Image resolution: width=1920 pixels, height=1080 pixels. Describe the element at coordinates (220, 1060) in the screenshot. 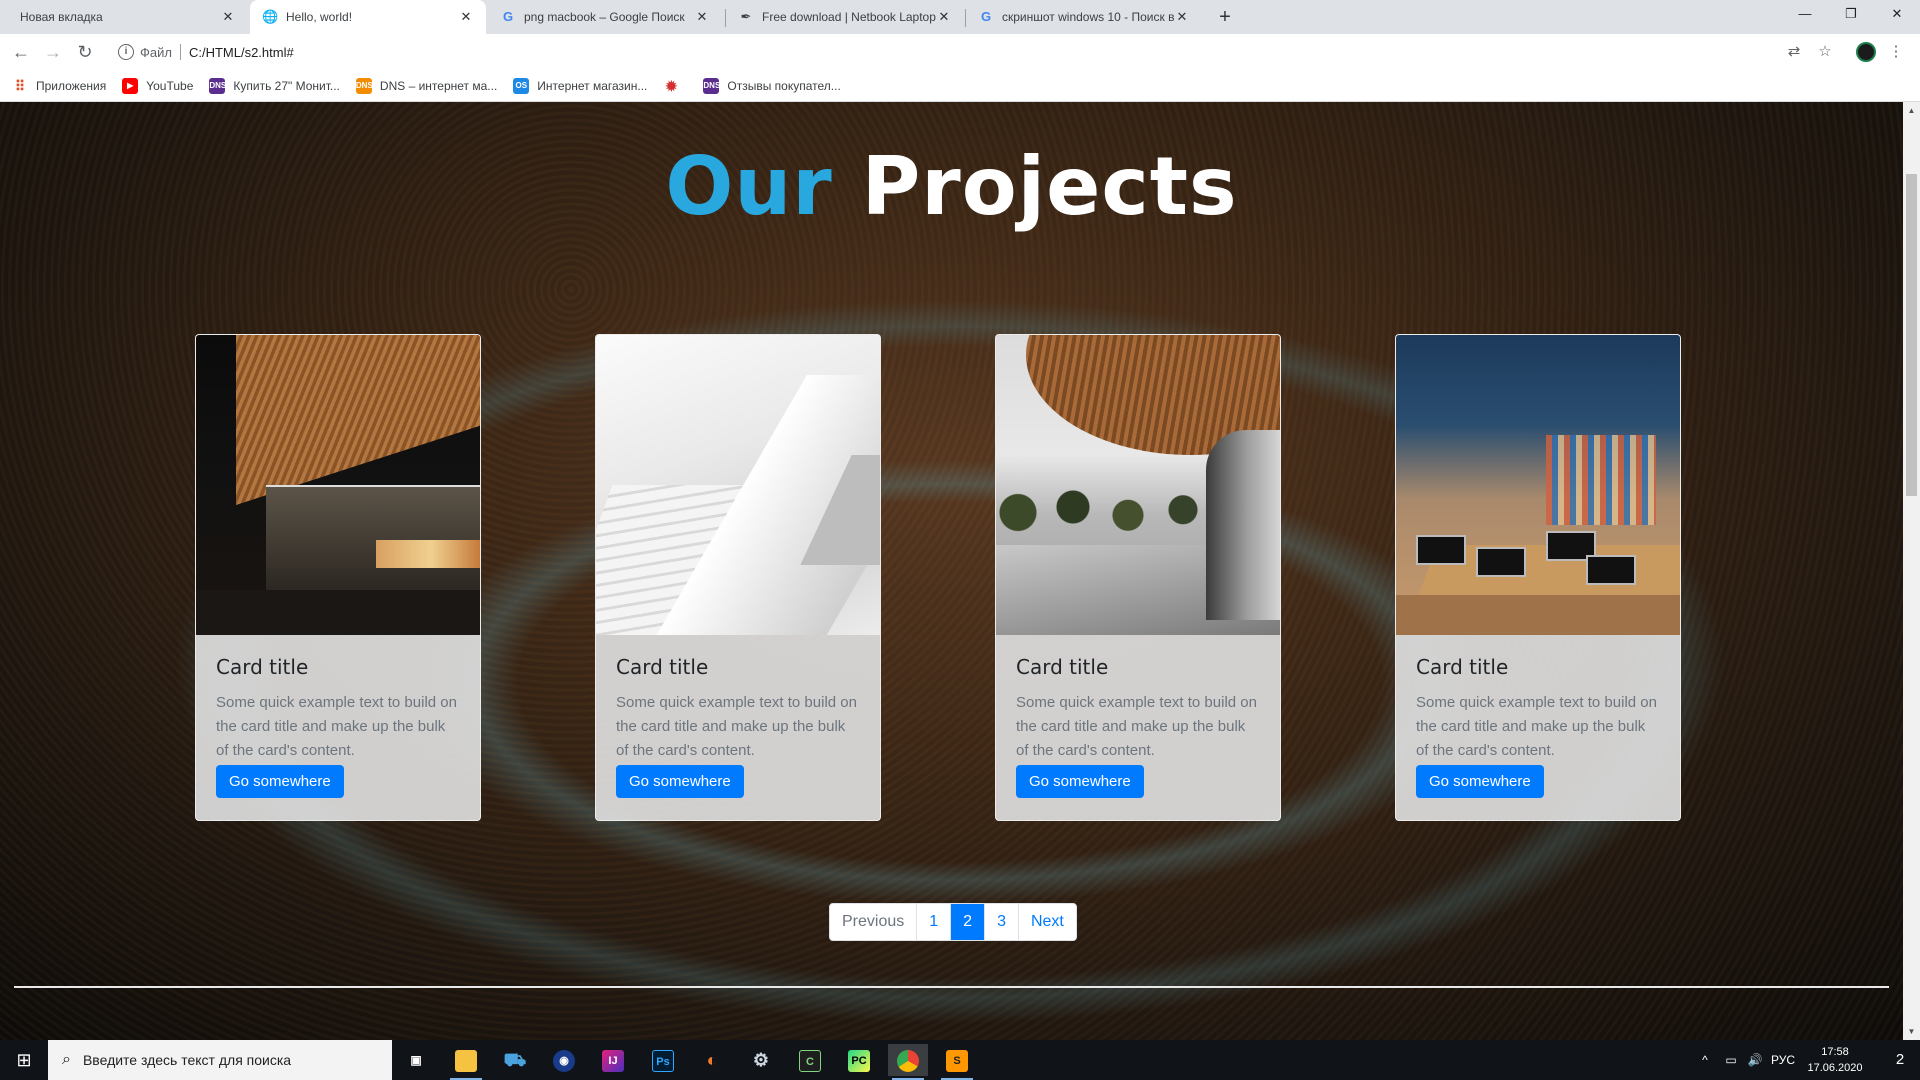

I see `taskbar-search-input: ⌕ Введите здесь текст для поиска` at that location.